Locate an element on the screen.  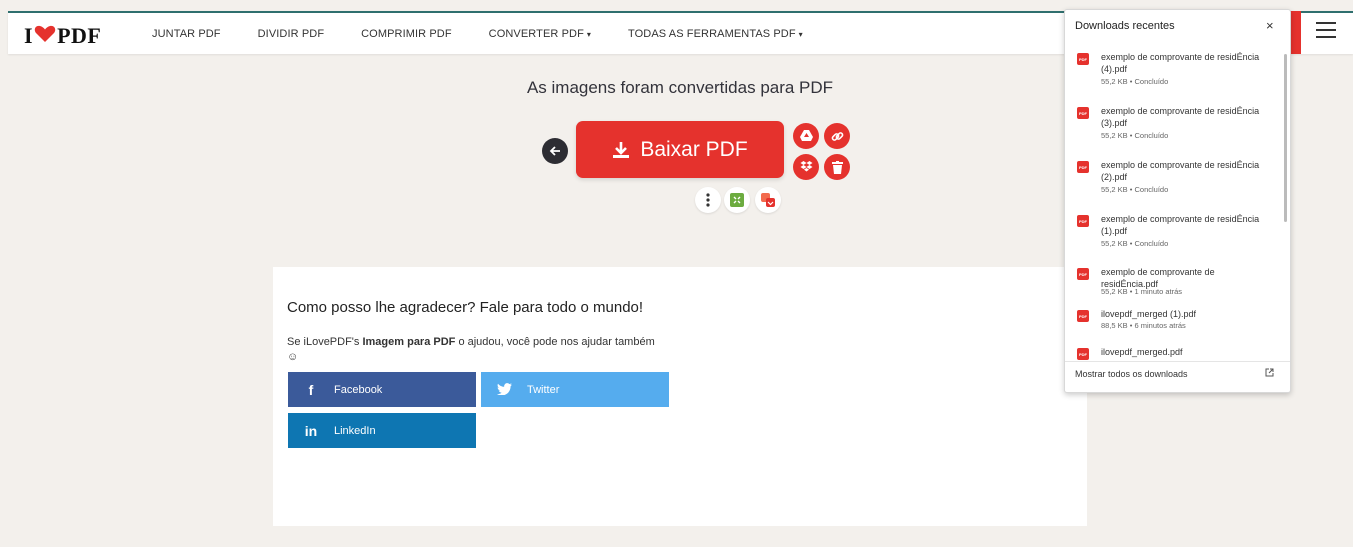
nav-converter-label: CONVERTER PDF is located at coordinates (536, 33).